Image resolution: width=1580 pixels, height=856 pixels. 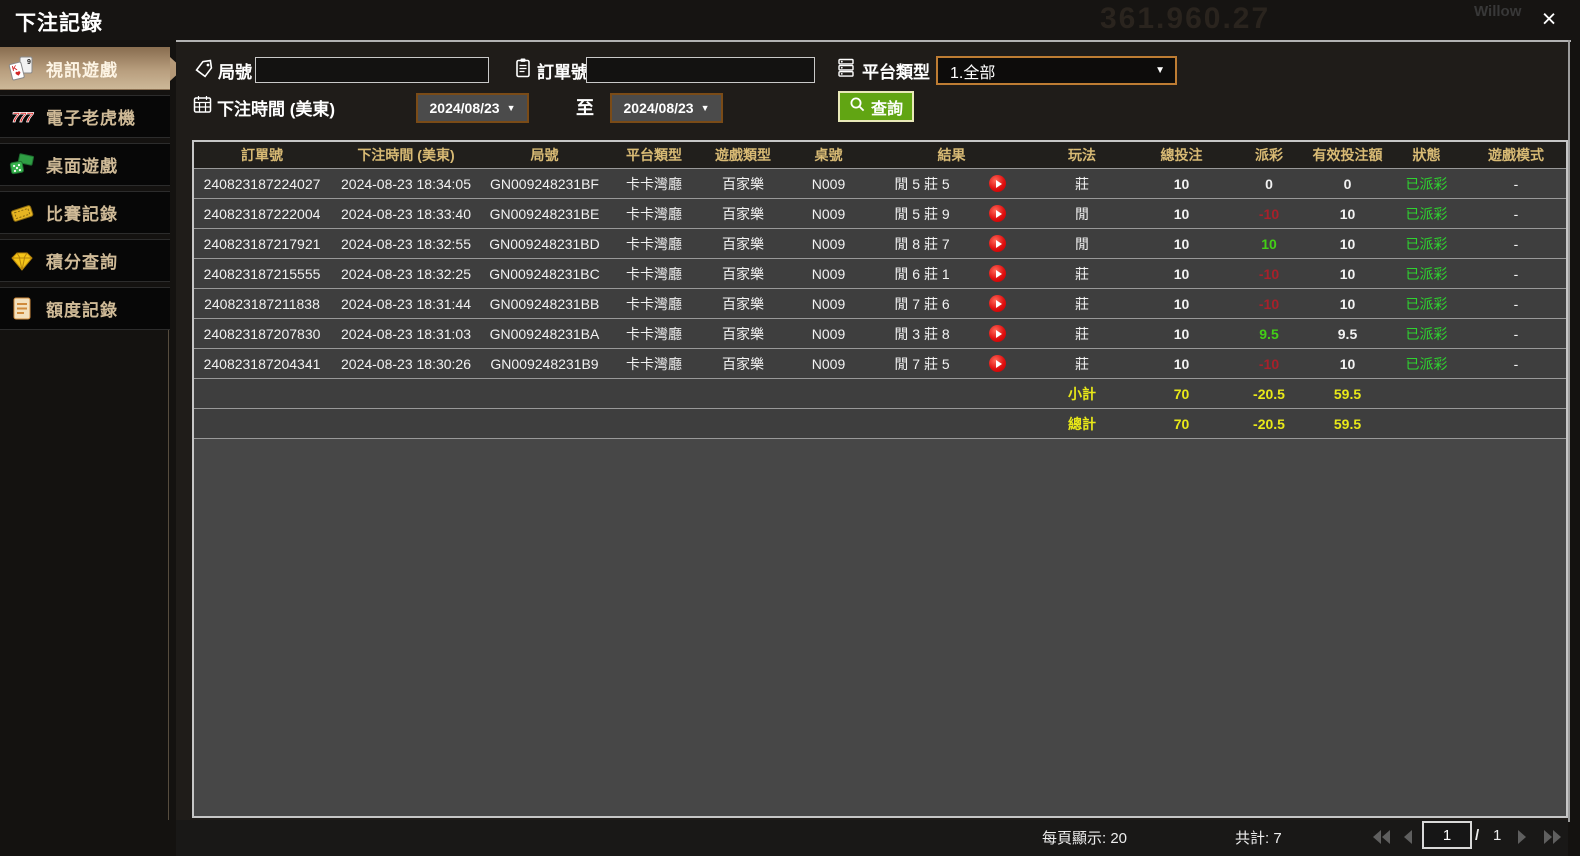 I want to click on first-page-icon, so click(x=1382, y=837).